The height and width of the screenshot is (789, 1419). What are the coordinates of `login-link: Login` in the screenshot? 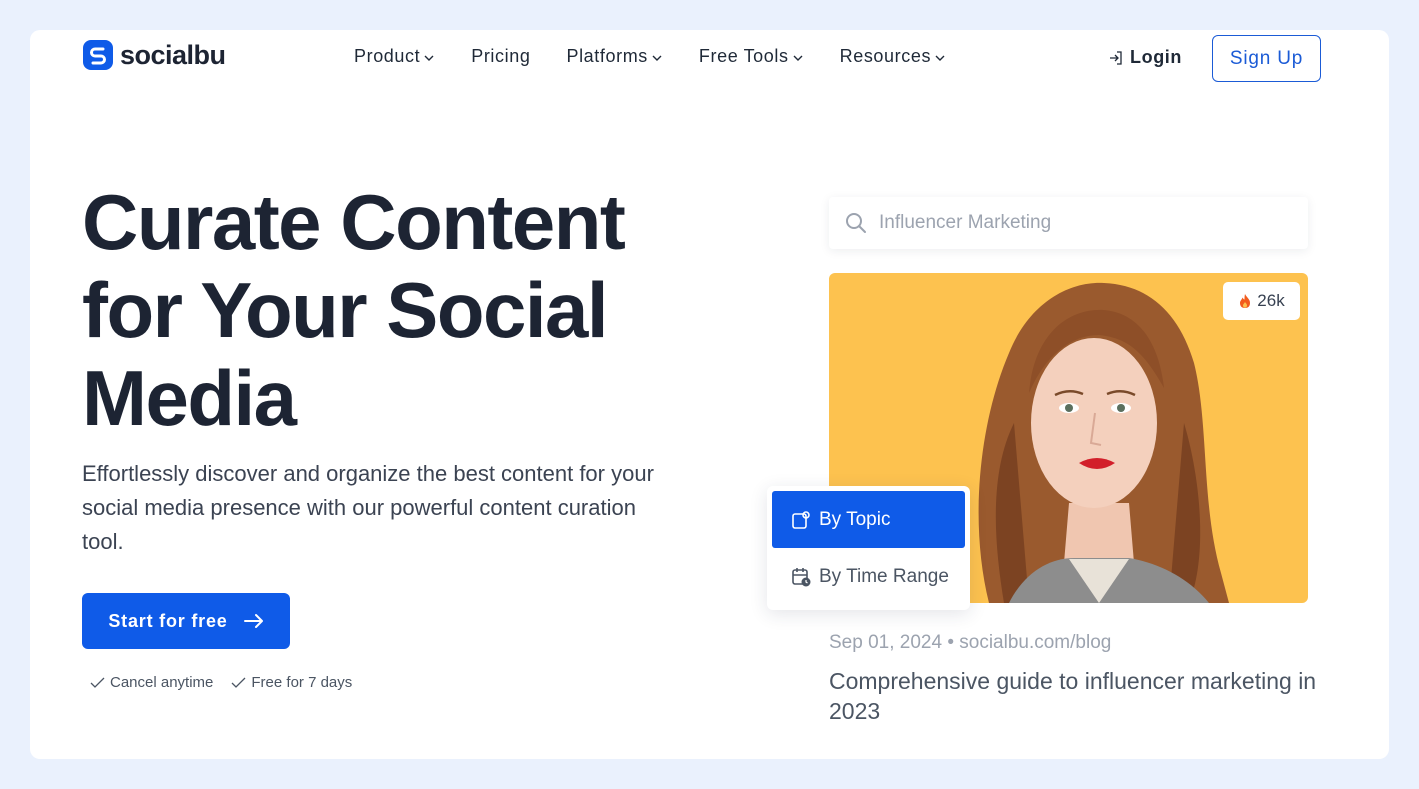 It's located at (1145, 57).